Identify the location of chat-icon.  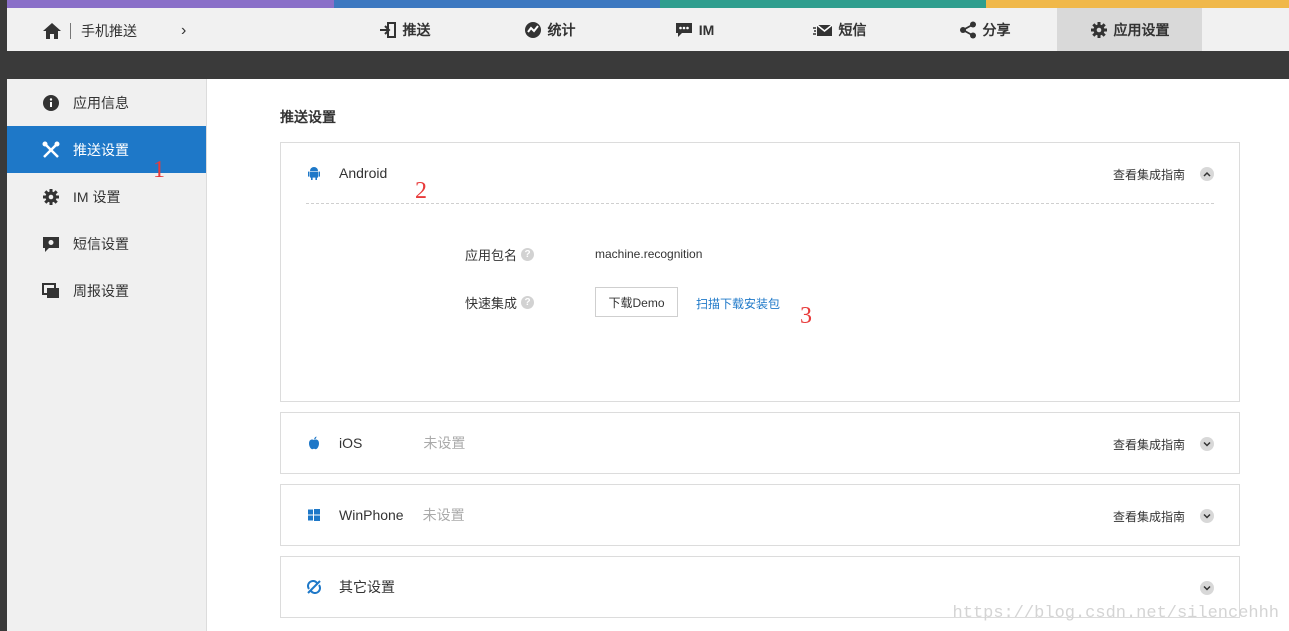
(683, 29).